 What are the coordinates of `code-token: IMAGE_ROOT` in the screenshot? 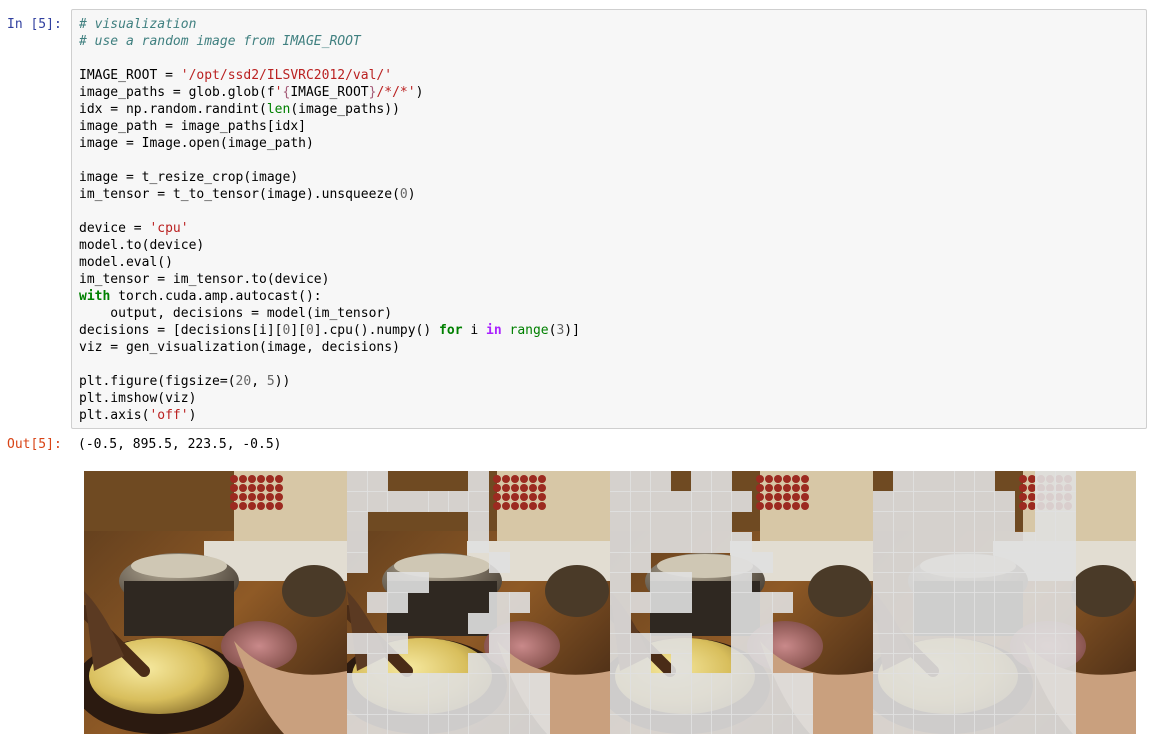 It's located at (329, 92).